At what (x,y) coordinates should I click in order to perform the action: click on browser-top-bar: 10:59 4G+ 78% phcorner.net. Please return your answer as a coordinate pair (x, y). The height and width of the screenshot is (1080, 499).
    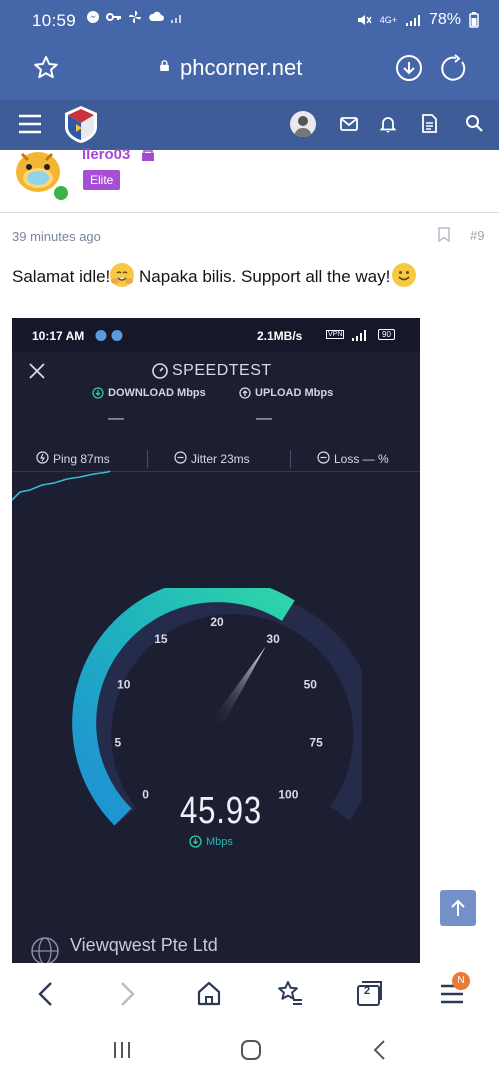
    Looking at the image, I should click on (249, 50).